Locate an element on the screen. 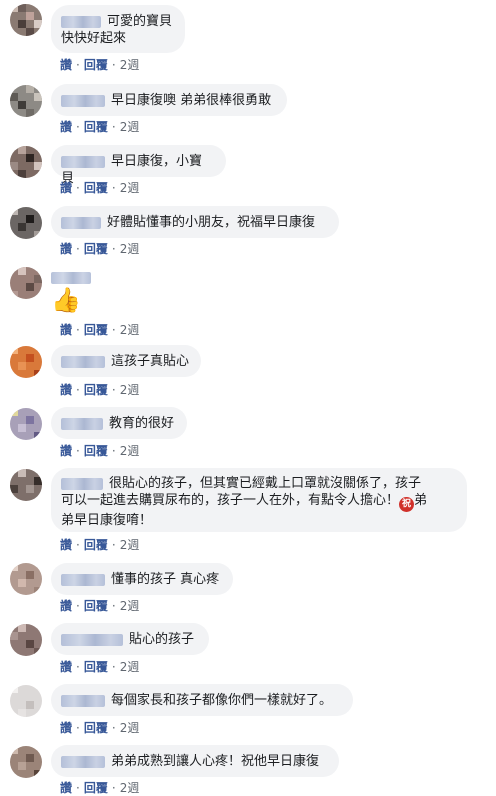 Image resolution: width=496 pixels, height=796 pixels. comment-text: 弟弟成熟到讓人心疼！祝他早日康復 is located at coordinates (215, 761).